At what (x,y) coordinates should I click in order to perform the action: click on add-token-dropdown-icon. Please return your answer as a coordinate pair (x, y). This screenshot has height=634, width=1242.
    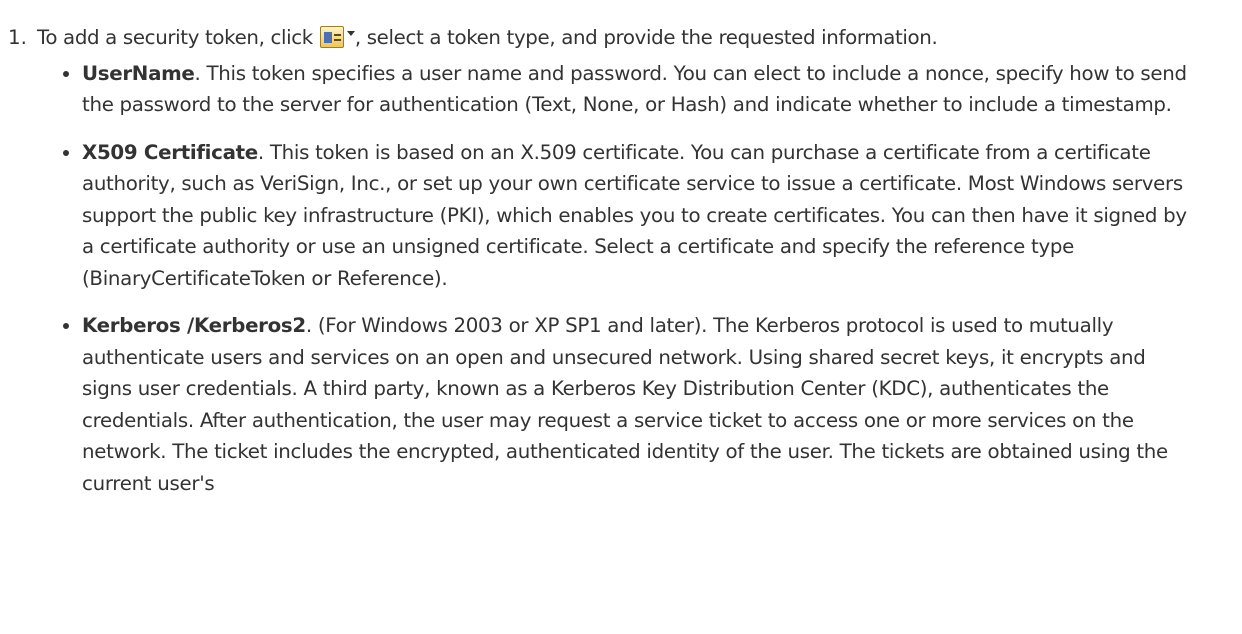
    Looking at the image, I should click on (337, 37).